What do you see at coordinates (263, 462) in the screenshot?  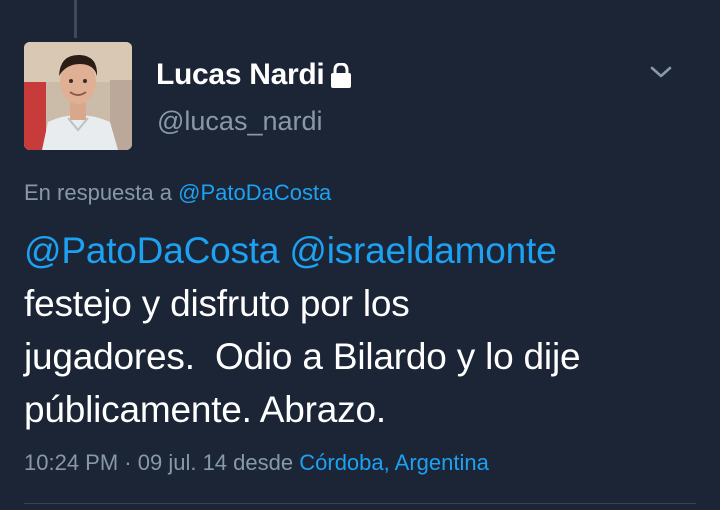 I see `from-label: desde` at bounding box center [263, 462].